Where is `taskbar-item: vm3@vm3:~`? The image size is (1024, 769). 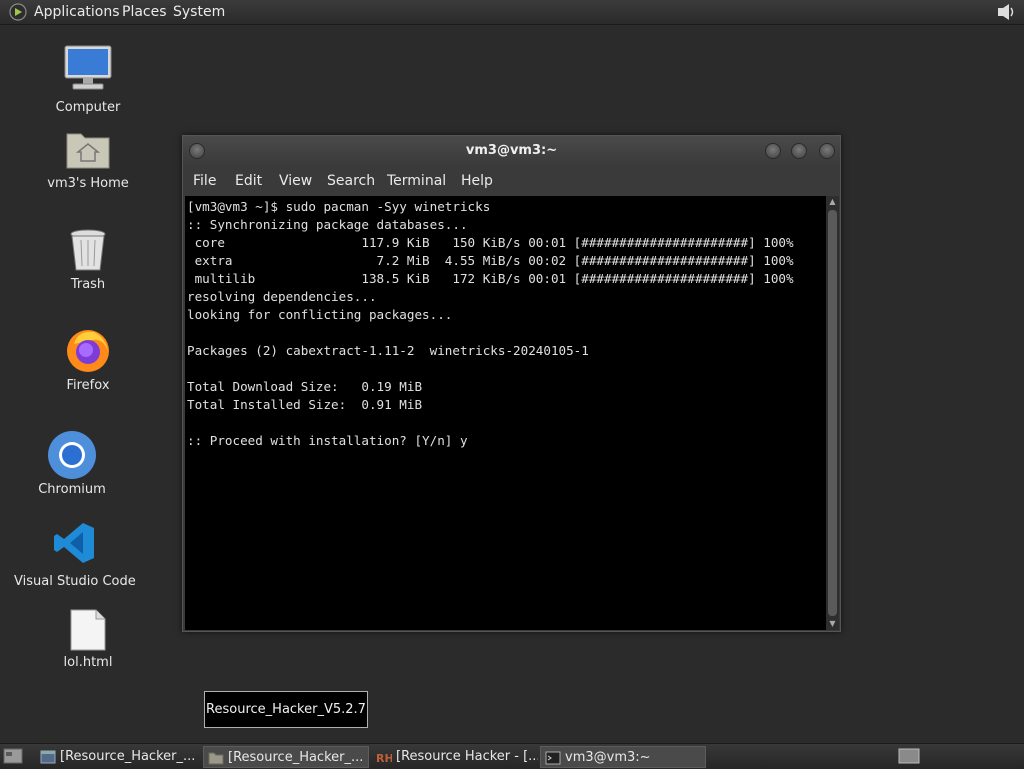
taskbar-item: vm3@vm3:~ is located at coordinates (623, 757).